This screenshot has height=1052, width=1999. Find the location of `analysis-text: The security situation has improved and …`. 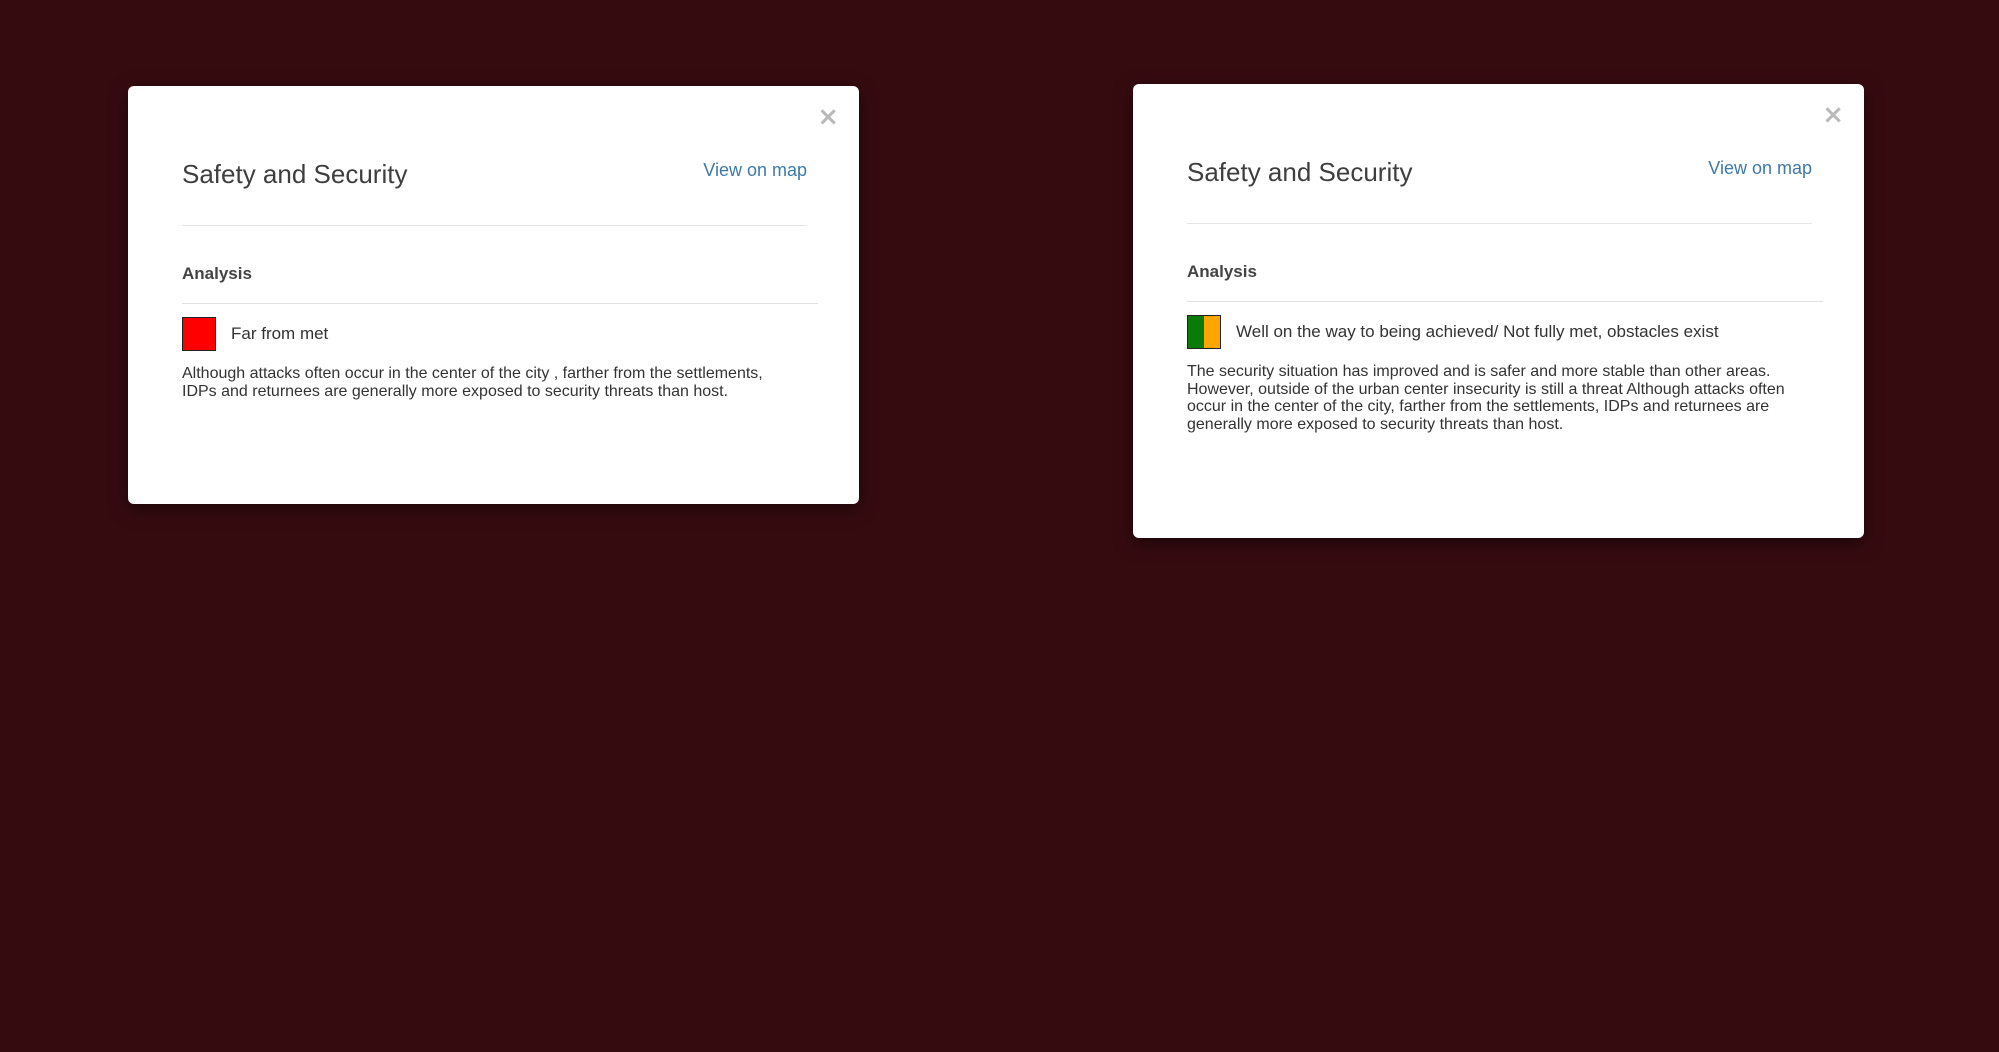

analysis-text: The security situation has improved and … is located at coordinates (1486, 398).